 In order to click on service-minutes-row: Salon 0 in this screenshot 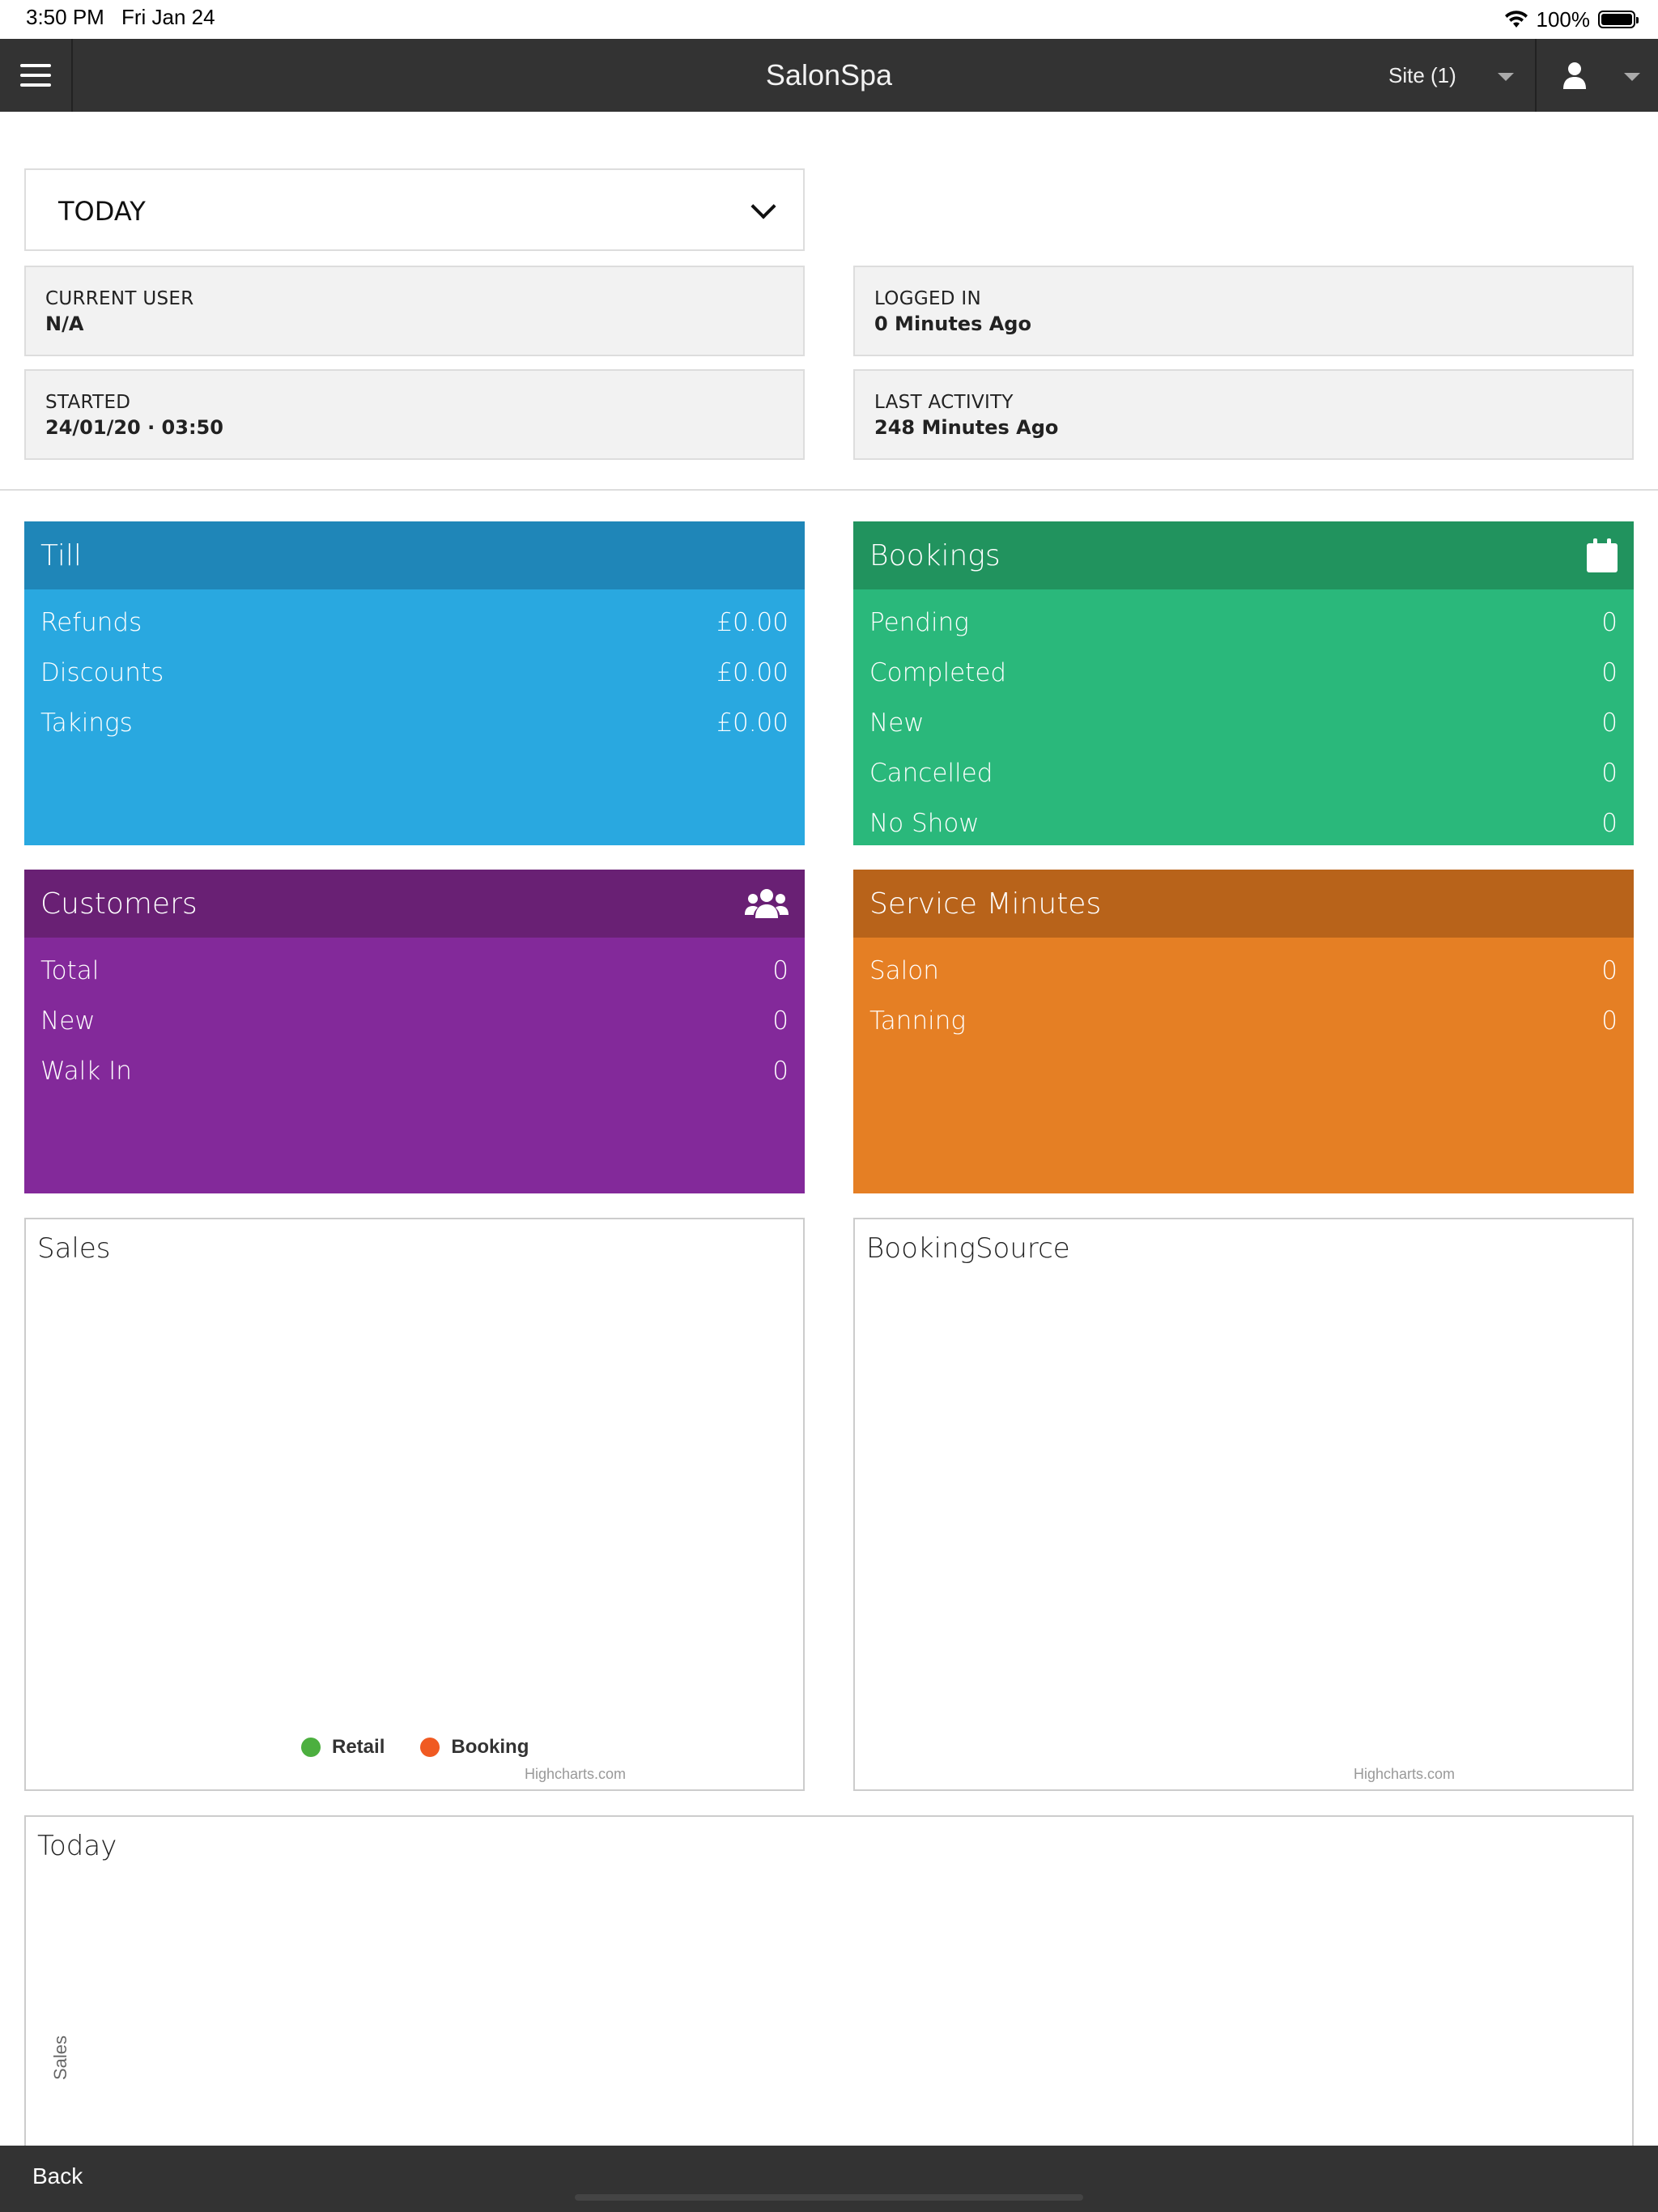, I will do `click(1243, 971)`.